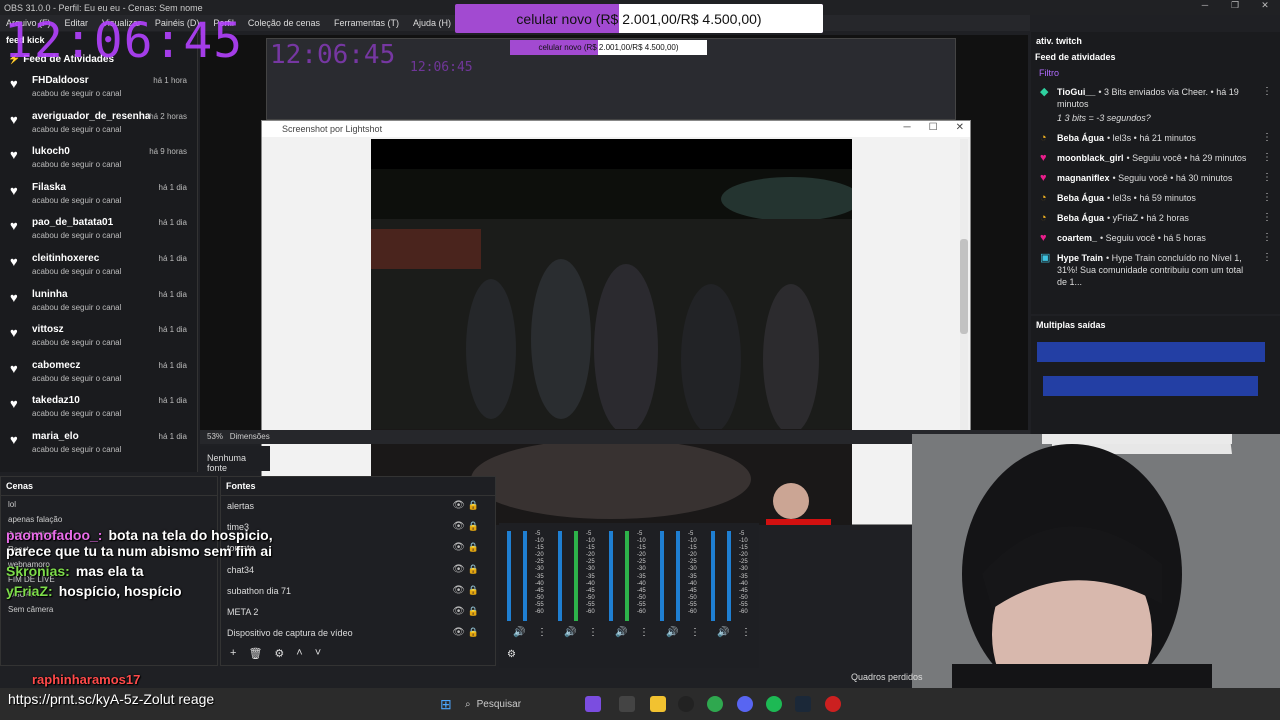 The image size is (1280, 720). I want to click on activity-user: Beba Água, so click(1081, 218).